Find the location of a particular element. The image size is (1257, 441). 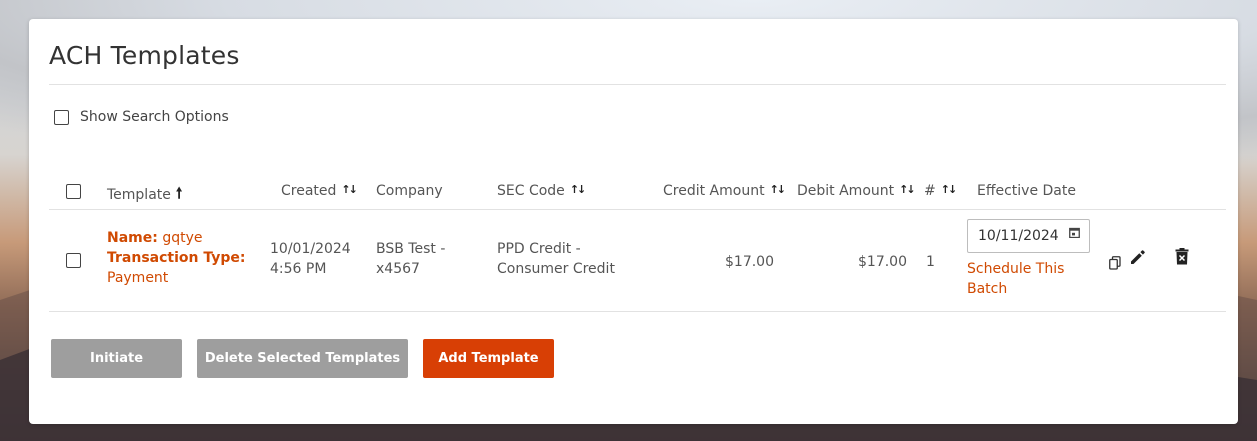

page-title: ACH Templates is located at coordinates (144, 55).